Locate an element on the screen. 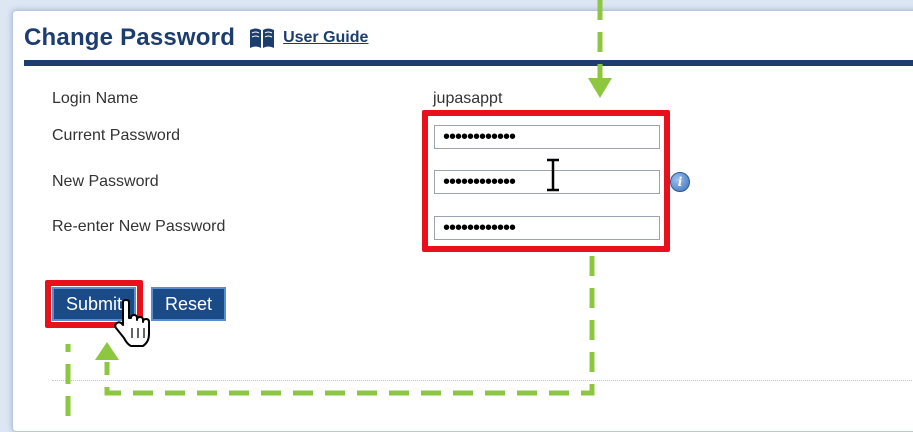 The height and width of the screenshot is (432, 913). arrow-up-icon is located at coordinates (107, 351).